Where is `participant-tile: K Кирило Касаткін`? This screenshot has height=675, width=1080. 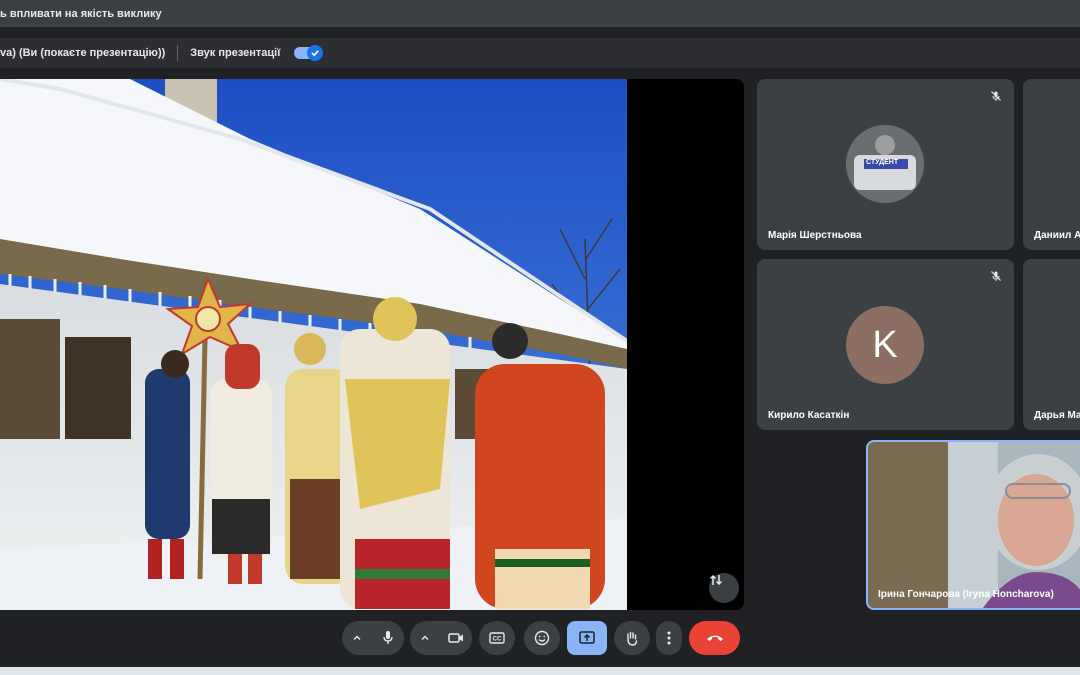 participant-tile: K Кирило Касаткін is located at coordinates (885, 344).